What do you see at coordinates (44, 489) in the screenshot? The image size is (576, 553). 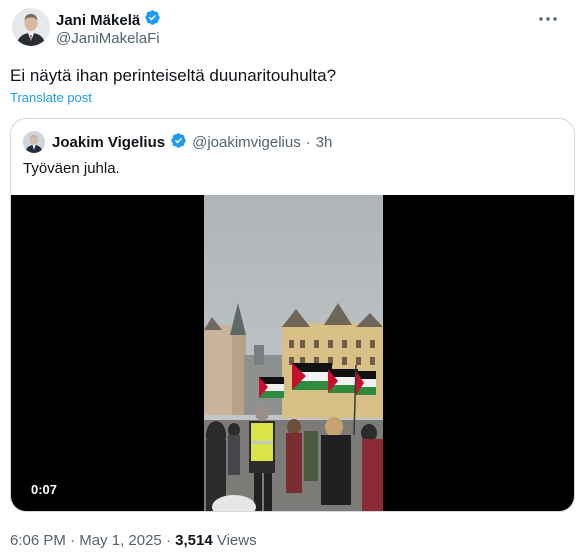 I see `video-duration: 0:07` at bounding box center [44, 489].